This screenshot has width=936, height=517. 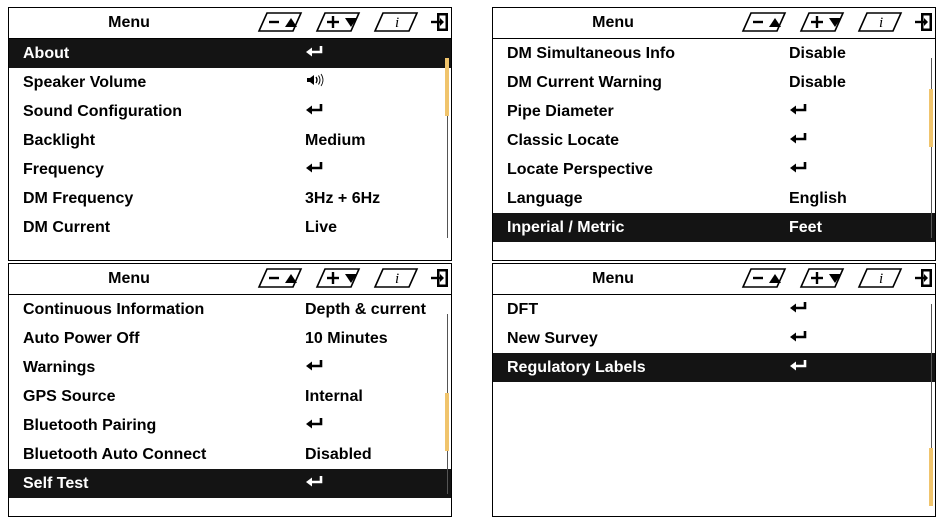 I want to click on menu-item: Pipe Diameter, so click(x=714, y=111).